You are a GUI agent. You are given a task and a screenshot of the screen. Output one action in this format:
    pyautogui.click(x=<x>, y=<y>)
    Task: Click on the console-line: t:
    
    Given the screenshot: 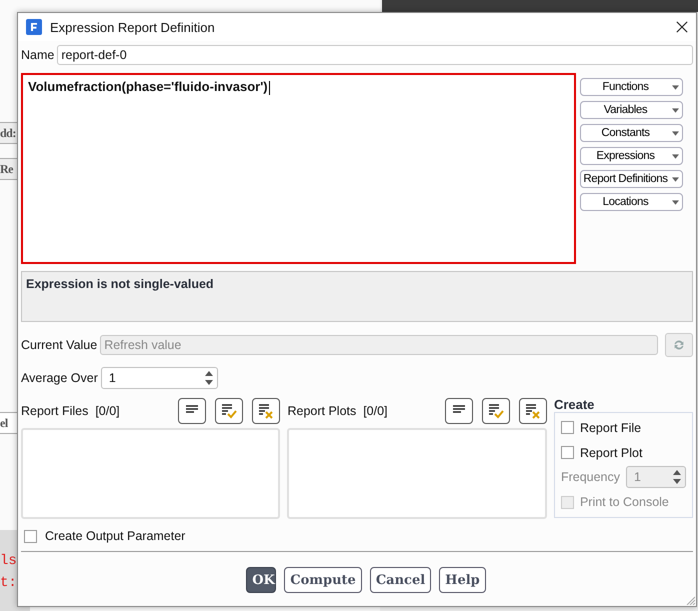 What is the action you would take?
    pyautogui.click(x=8, y=583)
    